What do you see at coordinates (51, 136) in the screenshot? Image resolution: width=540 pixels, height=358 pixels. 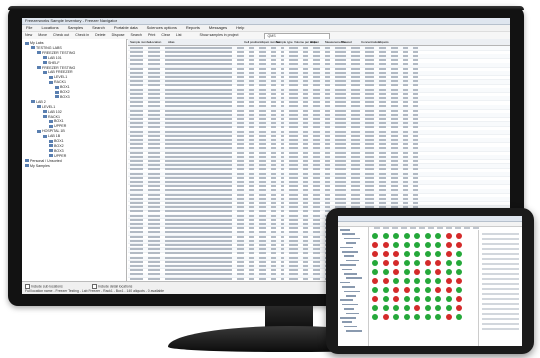 I see `tree-node: LAB 1B` at bounding box center [51, 136].